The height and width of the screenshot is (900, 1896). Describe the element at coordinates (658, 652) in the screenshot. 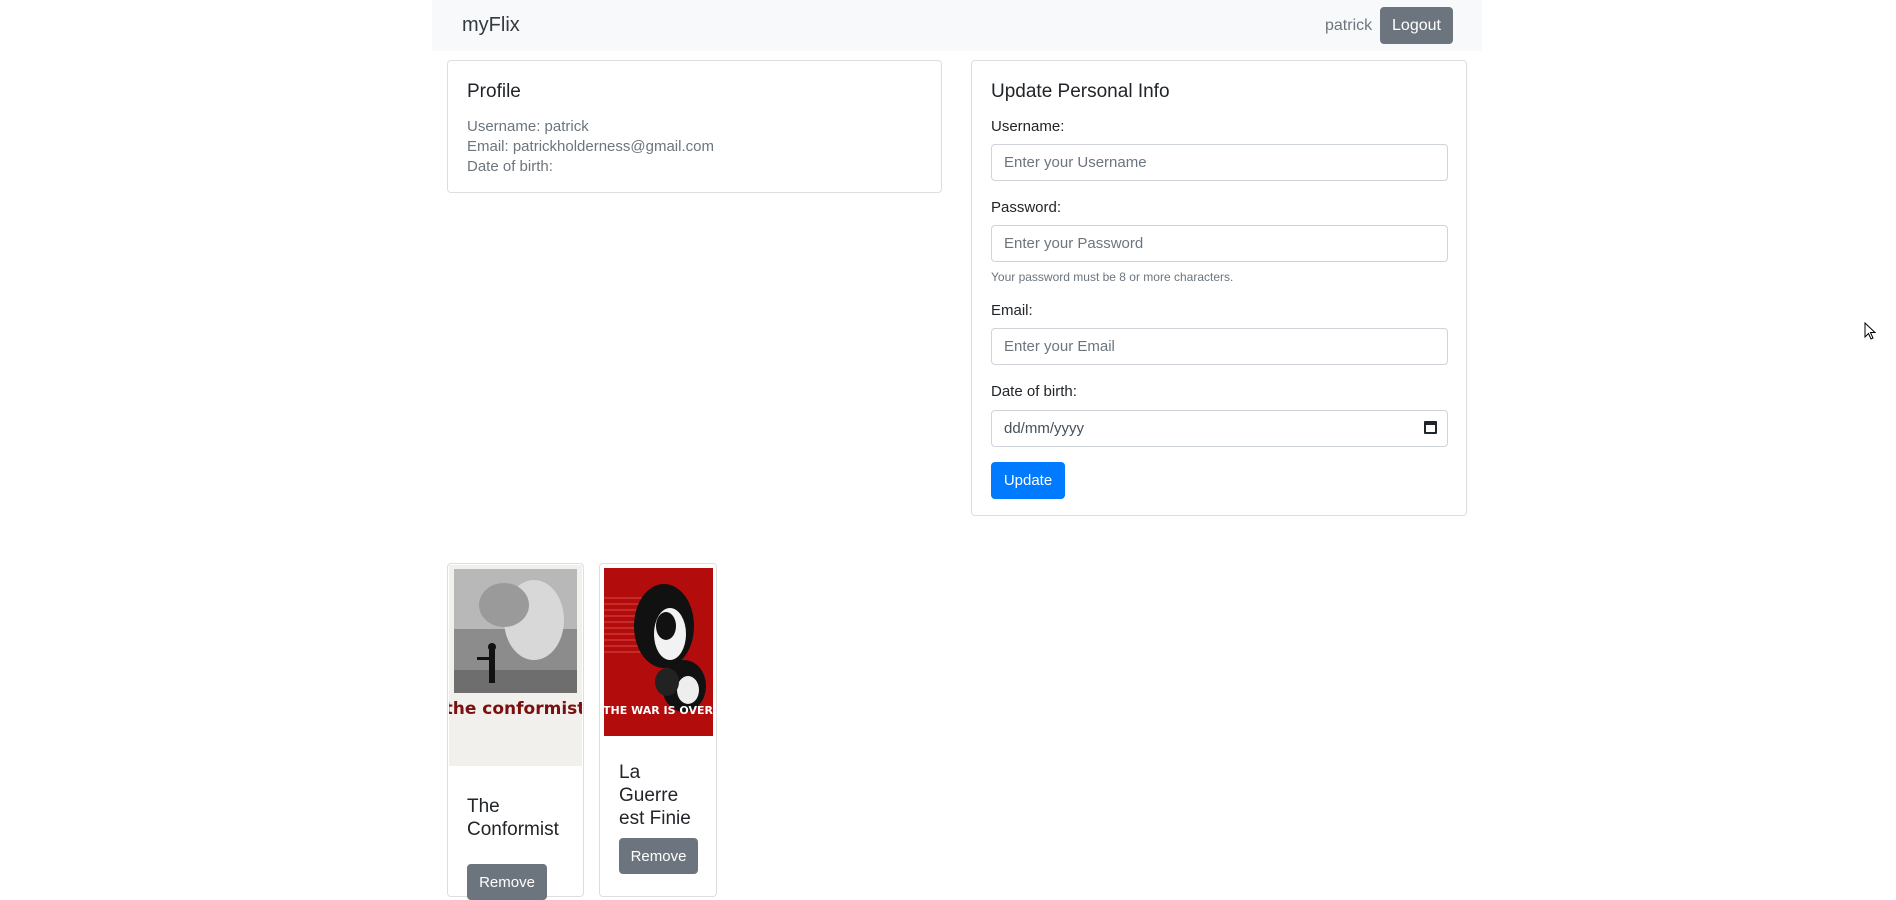

I see `movie-poster: THE WAR IS OVER` at that location.